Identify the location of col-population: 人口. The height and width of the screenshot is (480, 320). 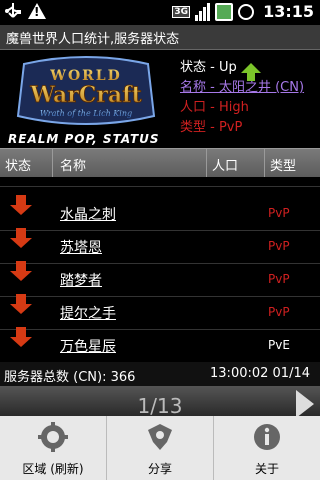
(225, 164).